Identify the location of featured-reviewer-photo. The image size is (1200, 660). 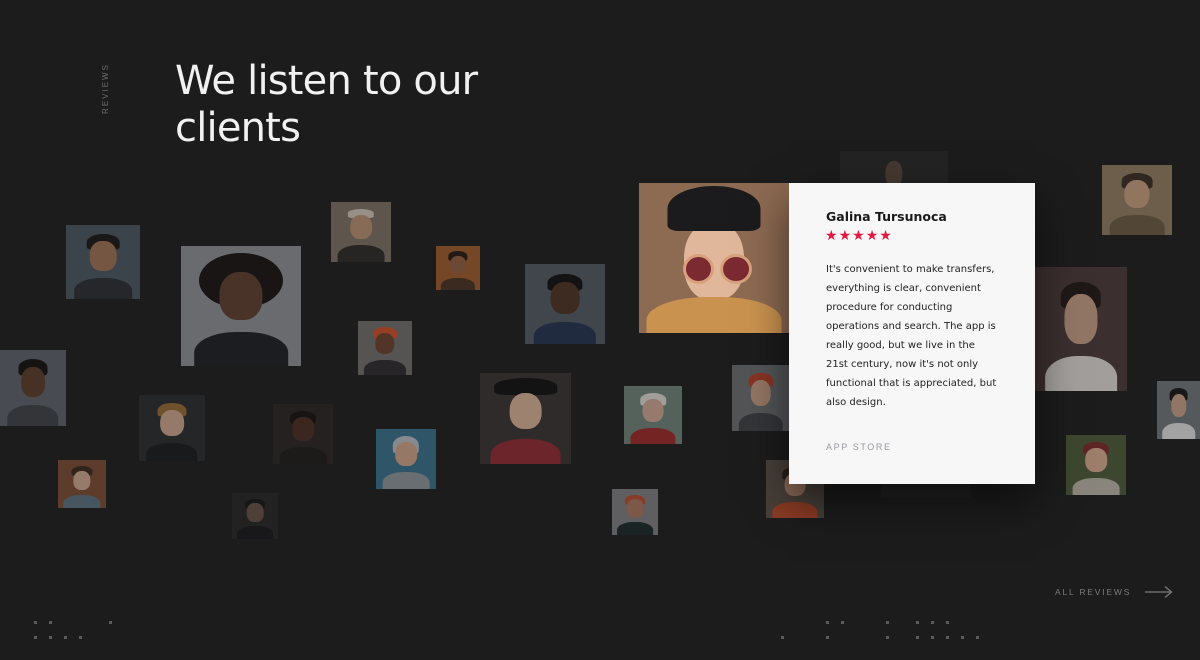
(714, 258).